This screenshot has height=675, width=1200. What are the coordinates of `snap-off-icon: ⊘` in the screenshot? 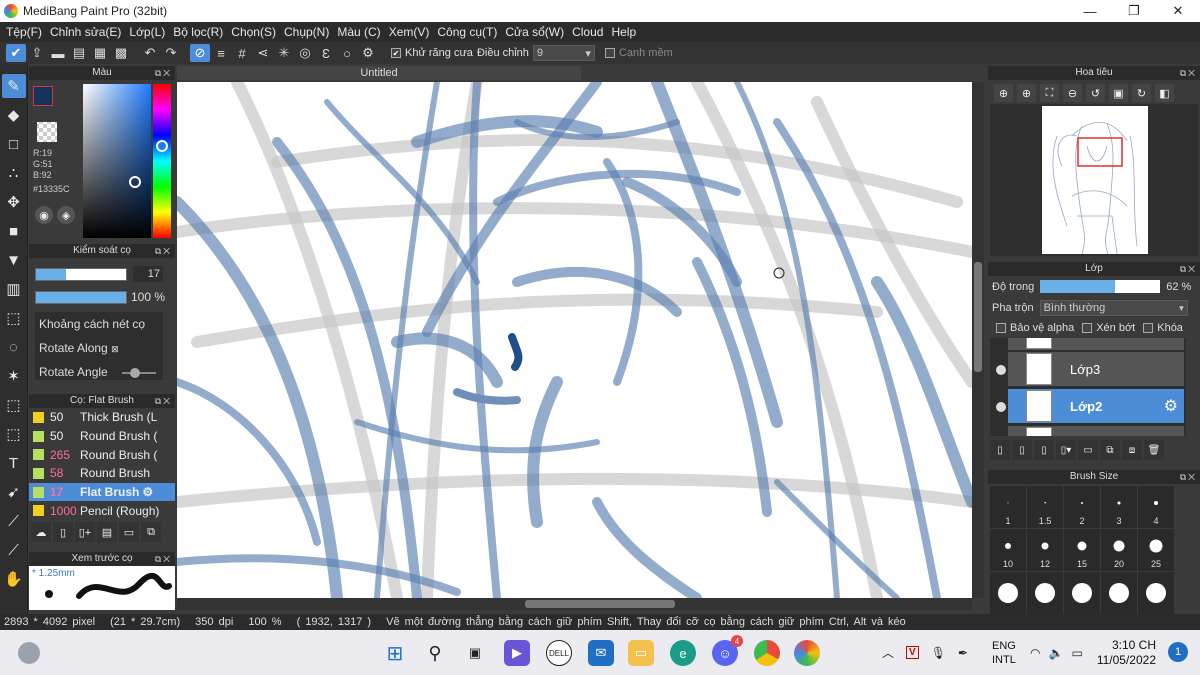 It's located at (200, 53).